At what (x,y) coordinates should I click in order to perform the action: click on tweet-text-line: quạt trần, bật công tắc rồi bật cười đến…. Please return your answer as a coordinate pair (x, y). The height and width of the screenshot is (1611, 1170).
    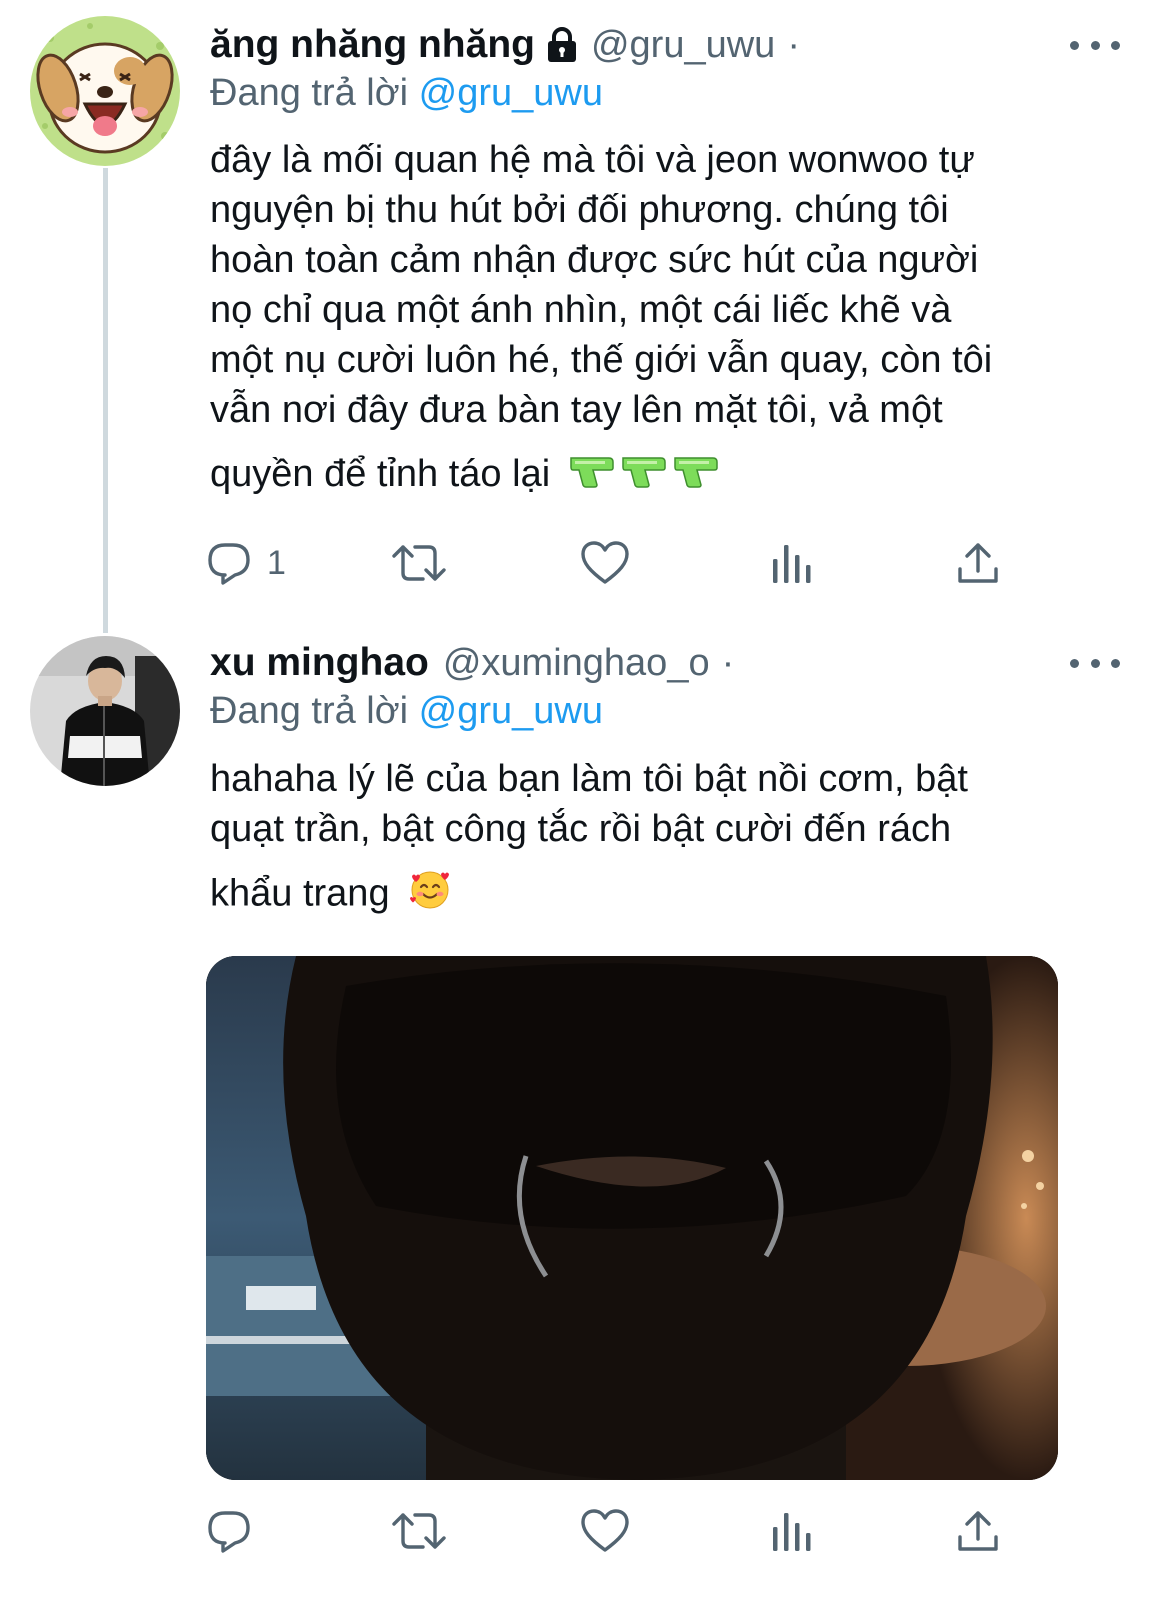
    Looking at the image, I should click on (581, 829).